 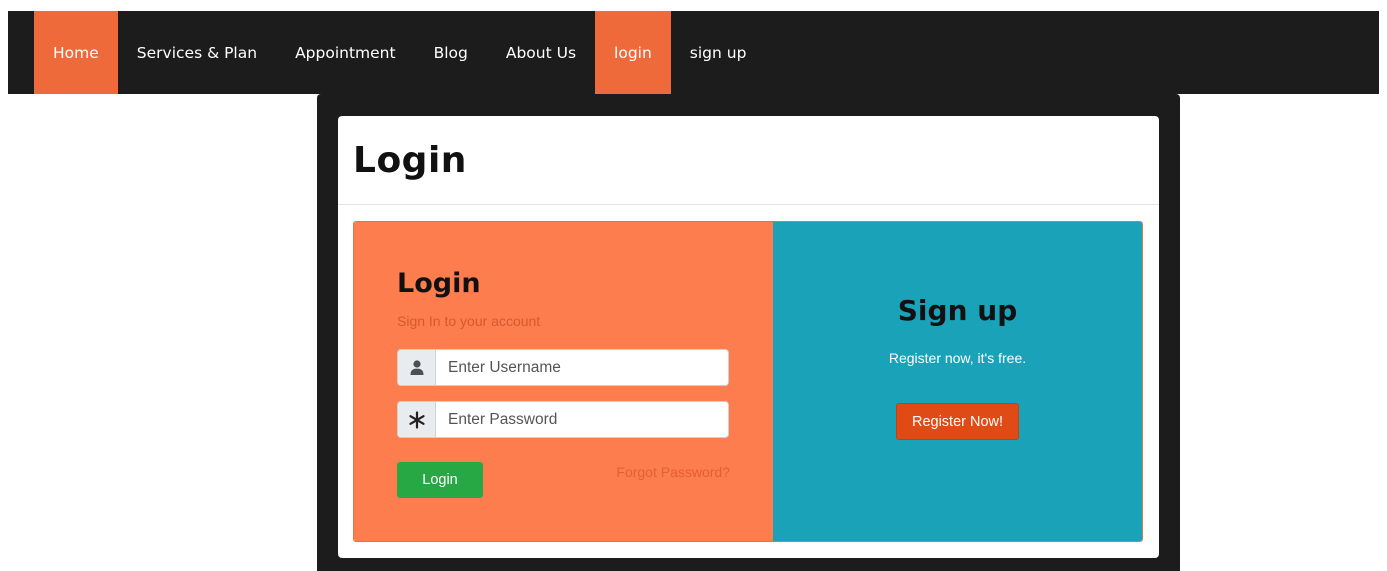 I want to click on forgot-password-link: Forgot Password?, so click(x=673, y=472).